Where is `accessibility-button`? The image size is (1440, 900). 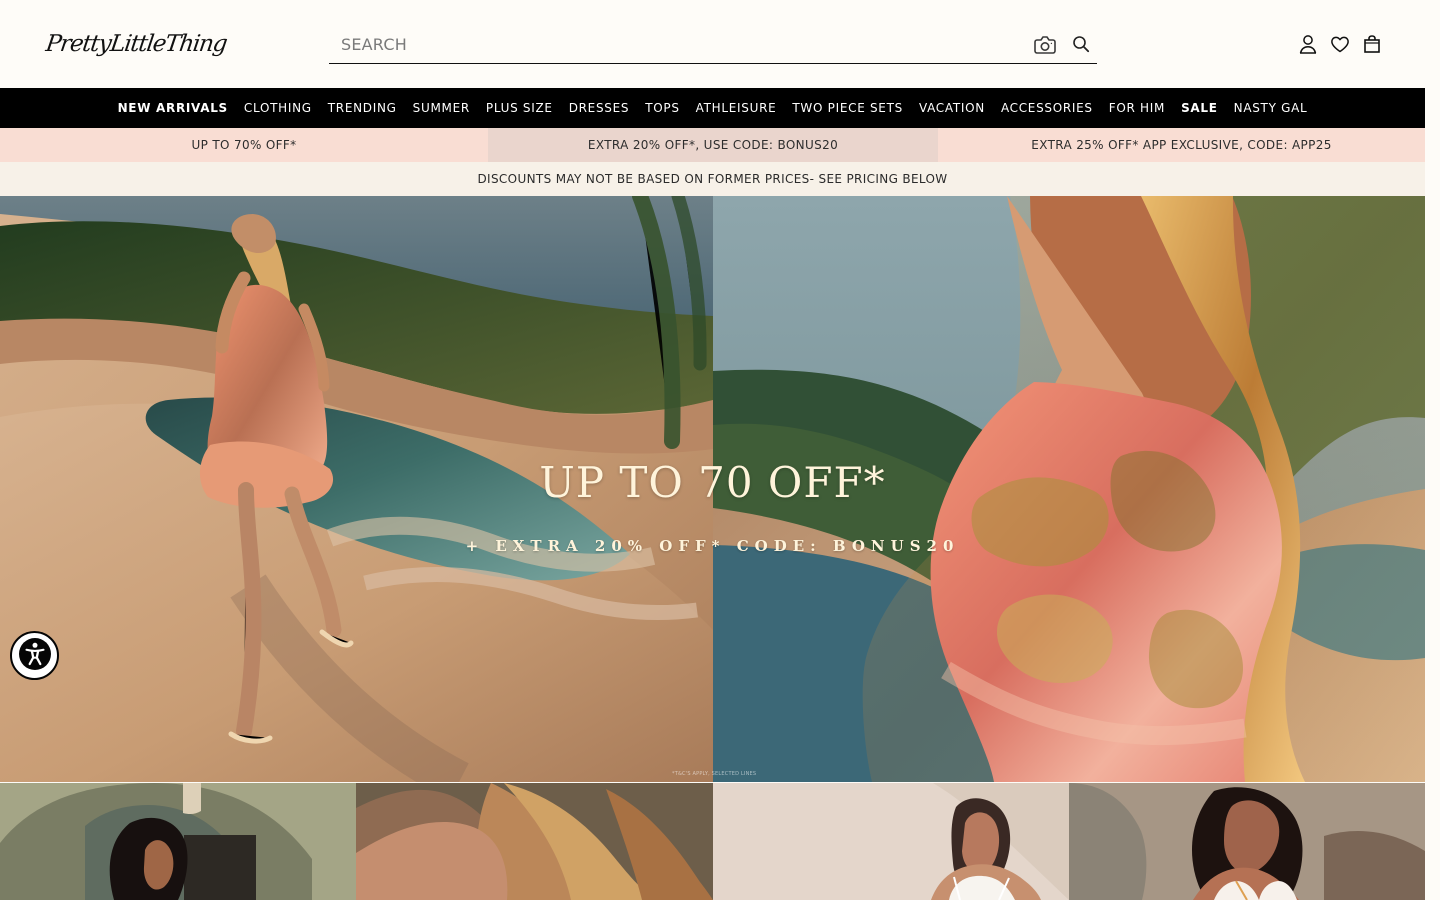 accessibility-button is located at coordinates (34, 655).